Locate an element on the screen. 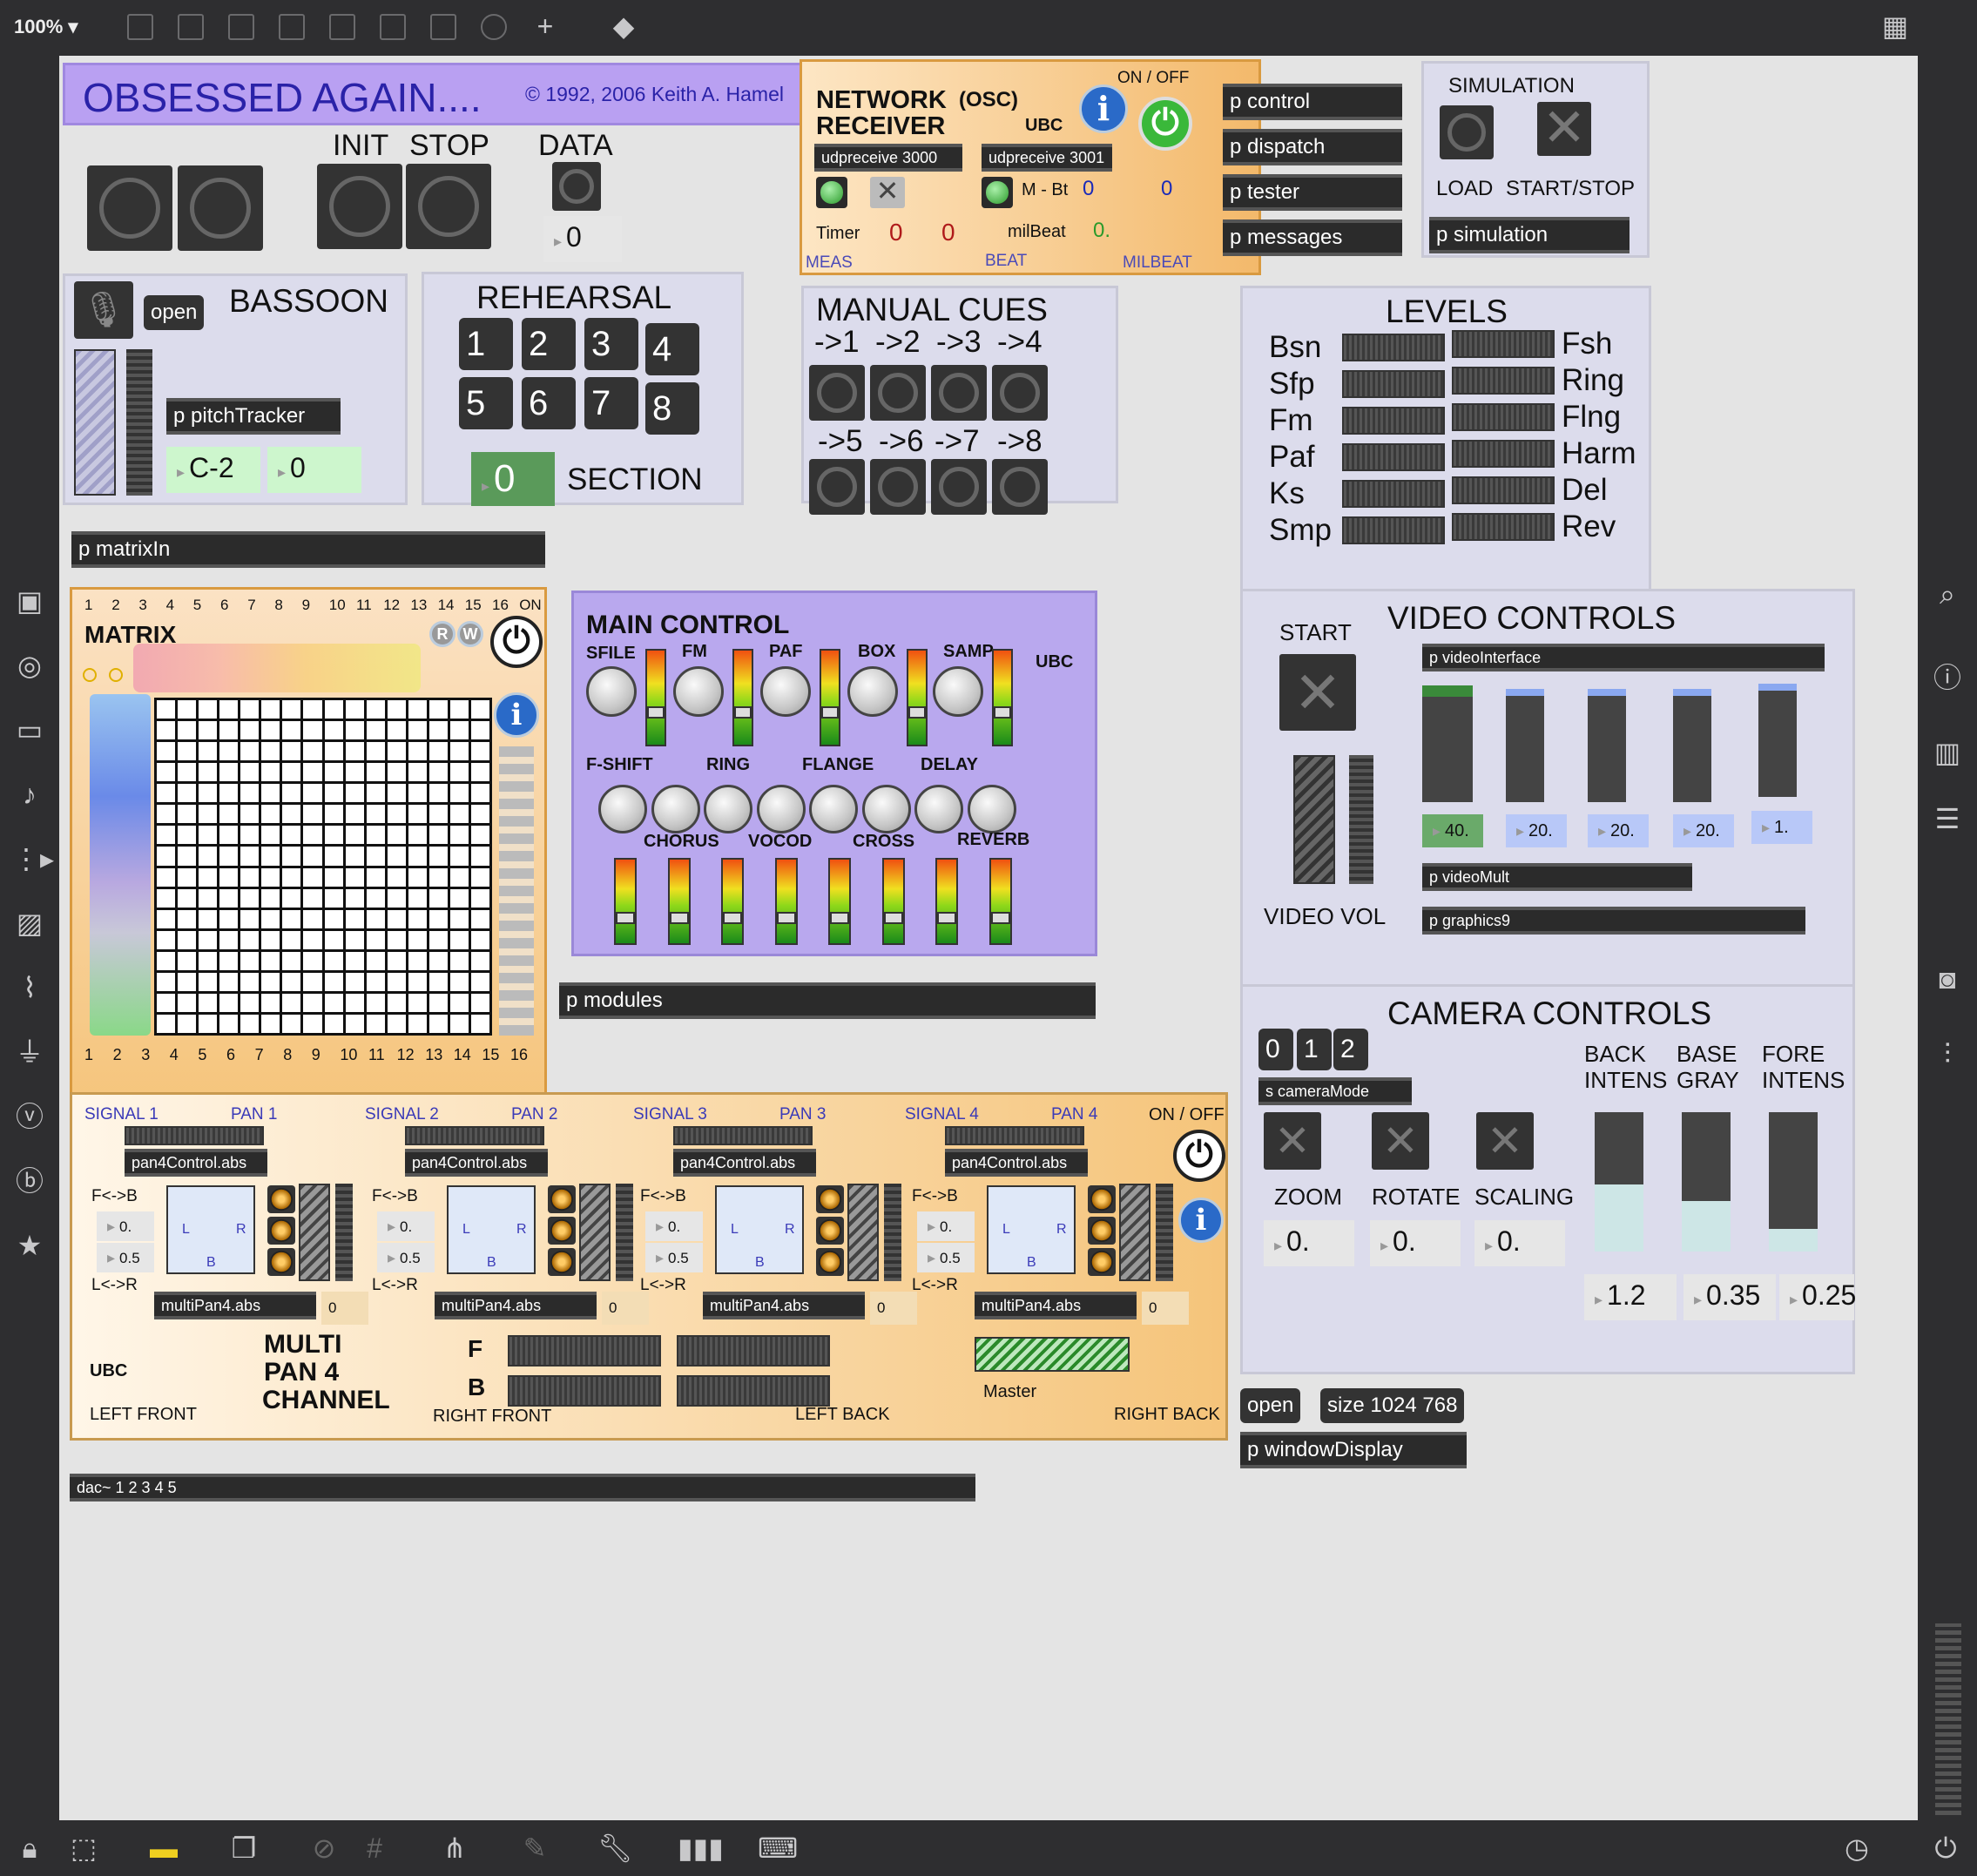 The width and height of the screenshot is (1977, 1876). b-icon: ⓑ is located at coordinates (29, 1181).